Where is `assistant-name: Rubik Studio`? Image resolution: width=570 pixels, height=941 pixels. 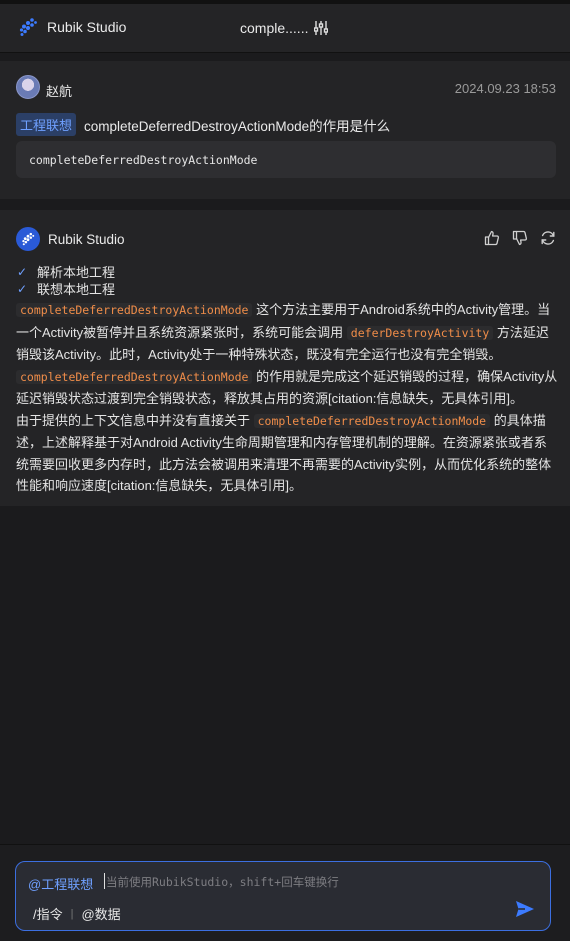
assistant-name: Rubik Studio is located at coordinates (86, 239).